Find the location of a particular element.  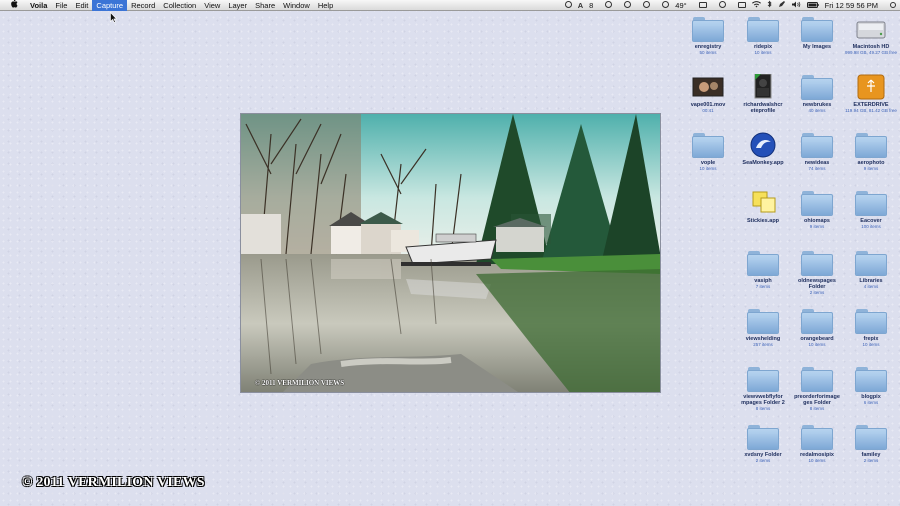

menu-view: View is located at coordinates (212, 5).